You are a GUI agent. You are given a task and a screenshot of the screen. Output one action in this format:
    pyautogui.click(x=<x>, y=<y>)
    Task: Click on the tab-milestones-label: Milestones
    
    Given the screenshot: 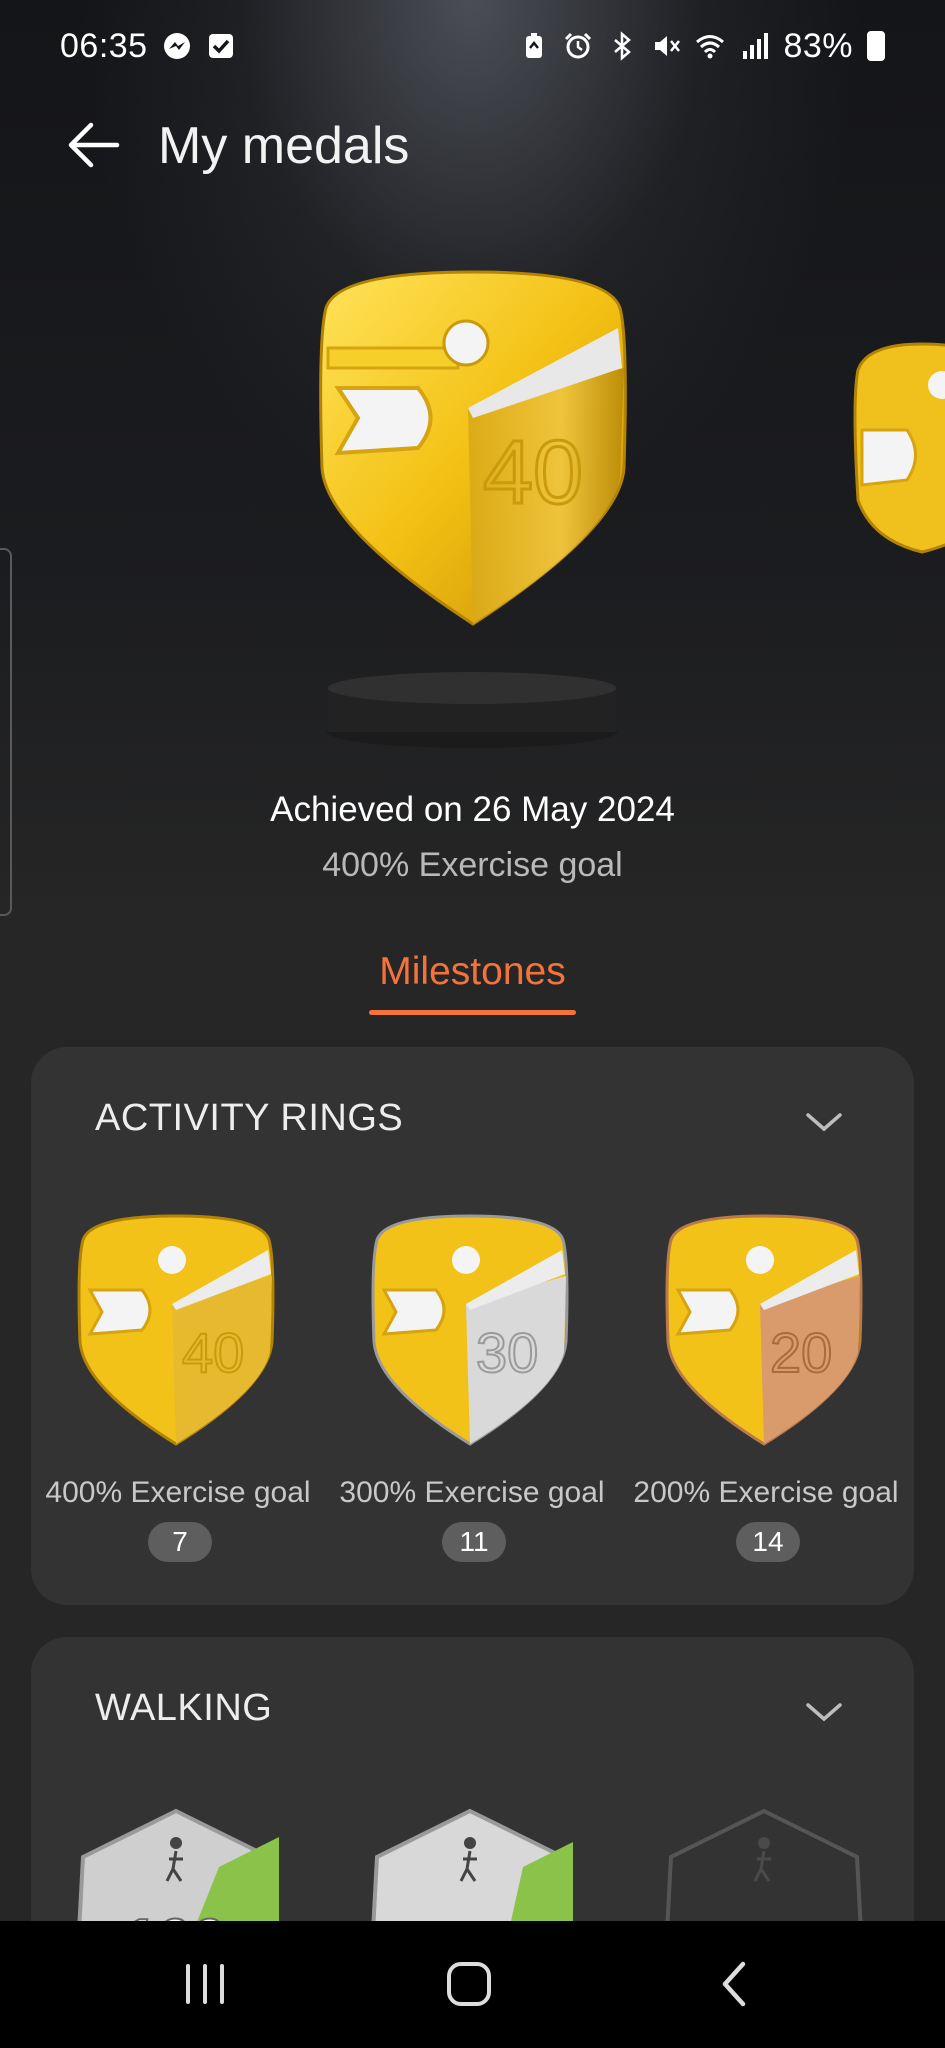 What is the action you would take?
    pyautogui.click(x=472, y=971)
    